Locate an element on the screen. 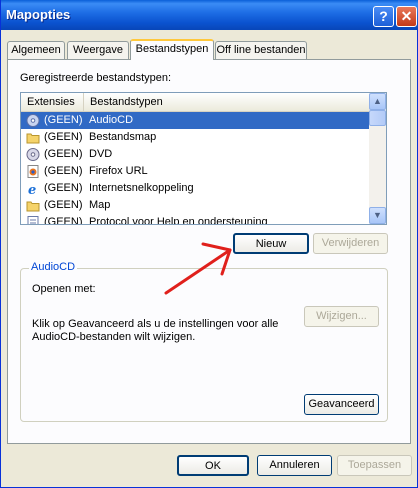 Image resolution: width=418 pixels, height=488 pixels. list-item-map: (GEEN) Map is located at coordinates (196, 205).